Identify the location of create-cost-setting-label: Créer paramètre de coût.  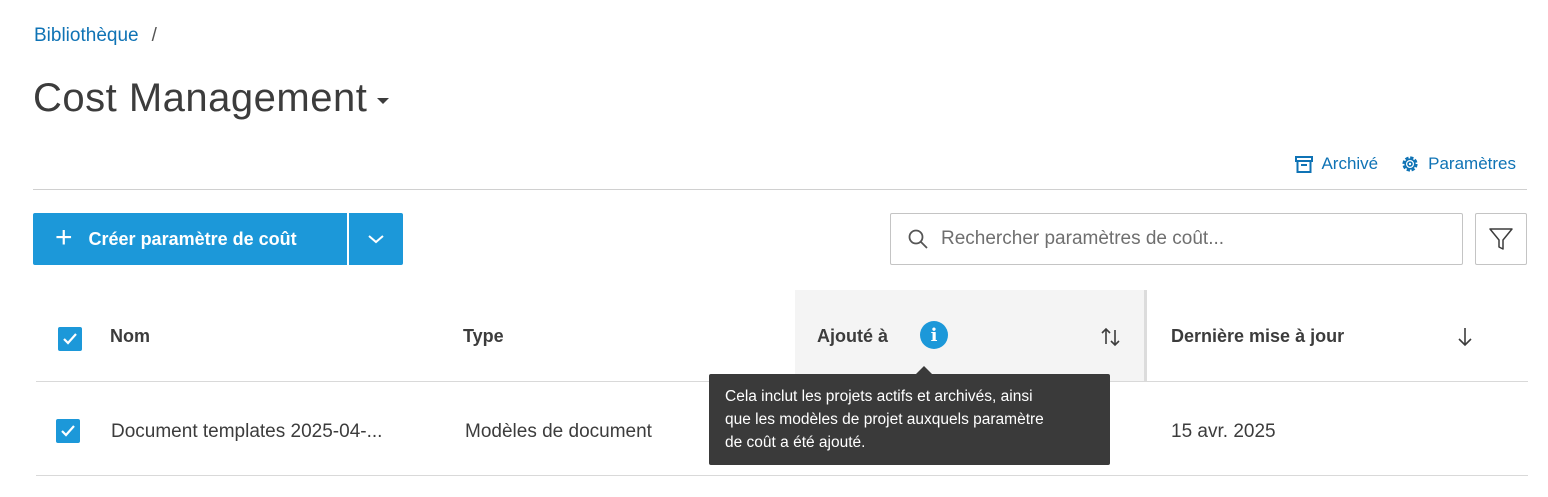
(192, 238).